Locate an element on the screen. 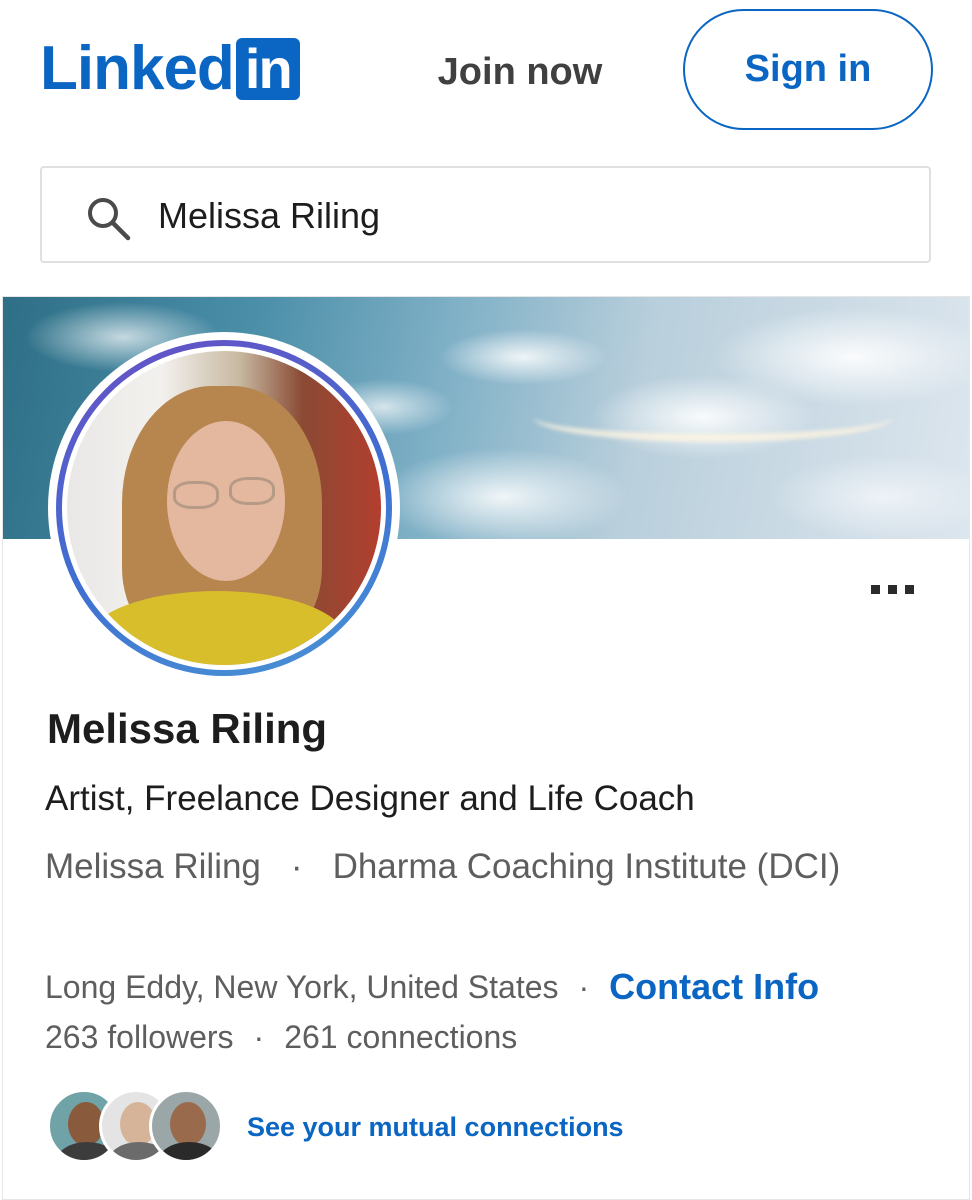  profile-name: Melissa Riling is located at coordinates (187, 728).